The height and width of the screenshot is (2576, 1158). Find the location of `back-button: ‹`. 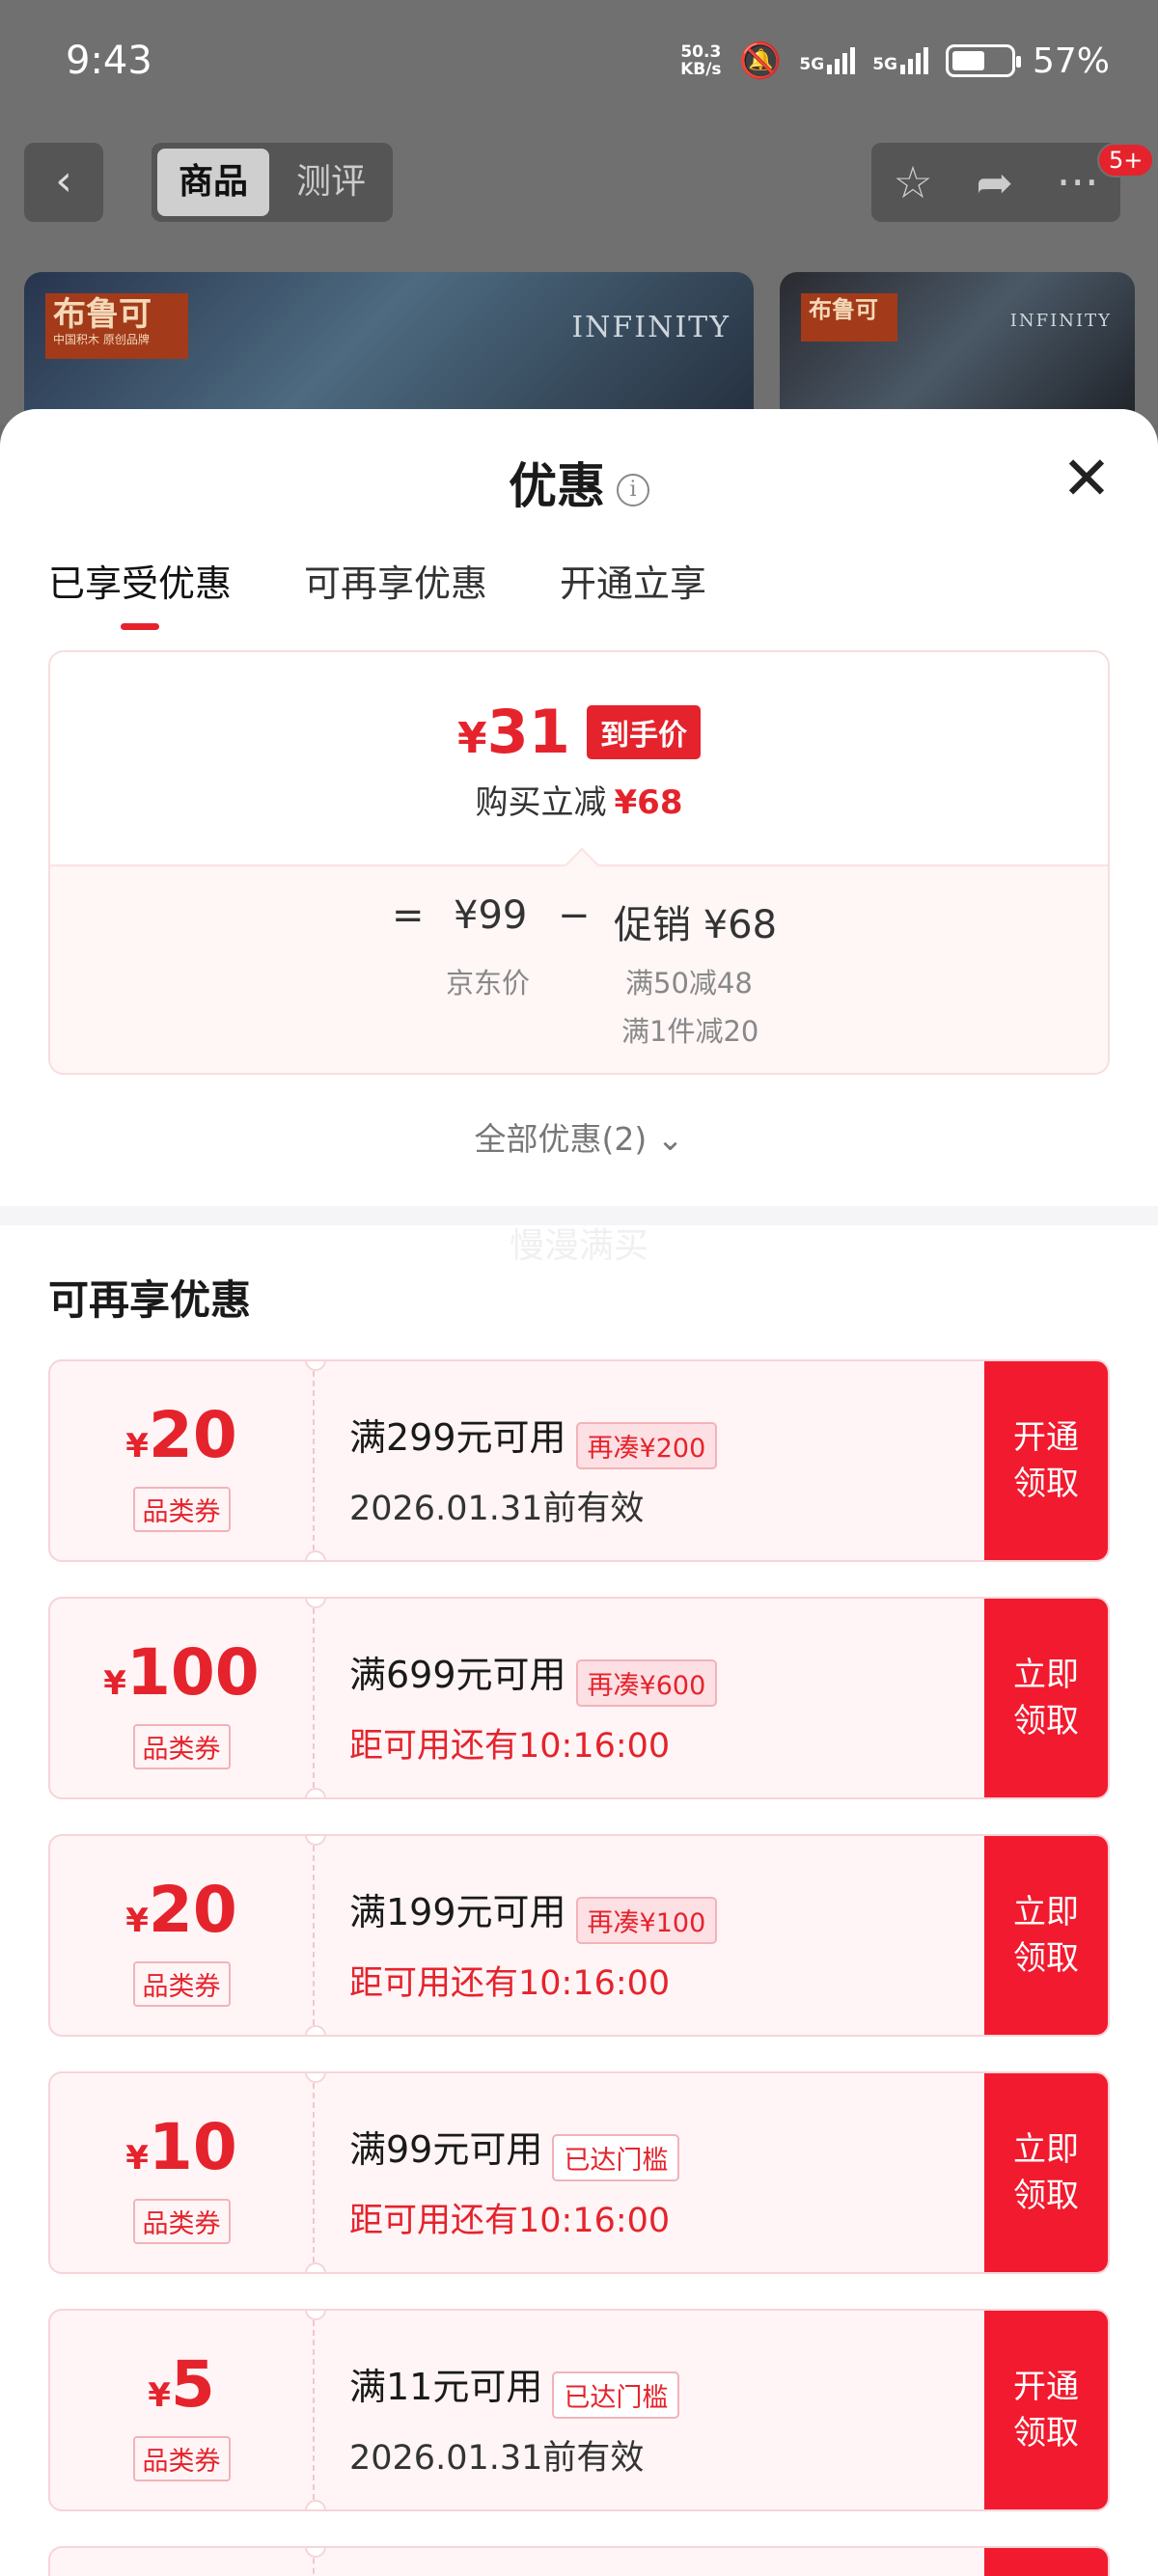

back-button: ‹ is located at coordinates (63, 182).